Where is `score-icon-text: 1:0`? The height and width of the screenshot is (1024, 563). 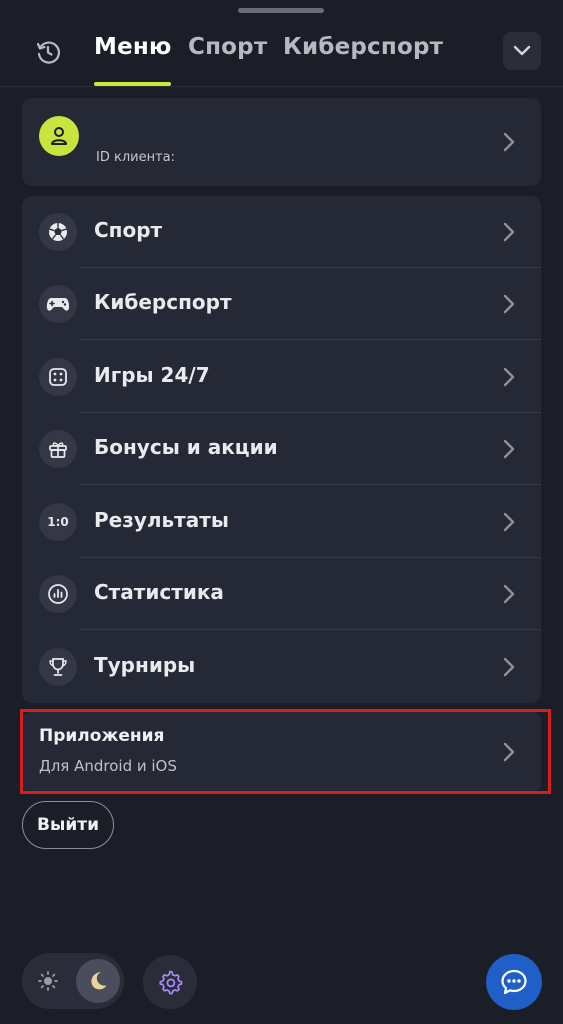 score-icon-text: 1:0 is located at coordinates (58, 522).